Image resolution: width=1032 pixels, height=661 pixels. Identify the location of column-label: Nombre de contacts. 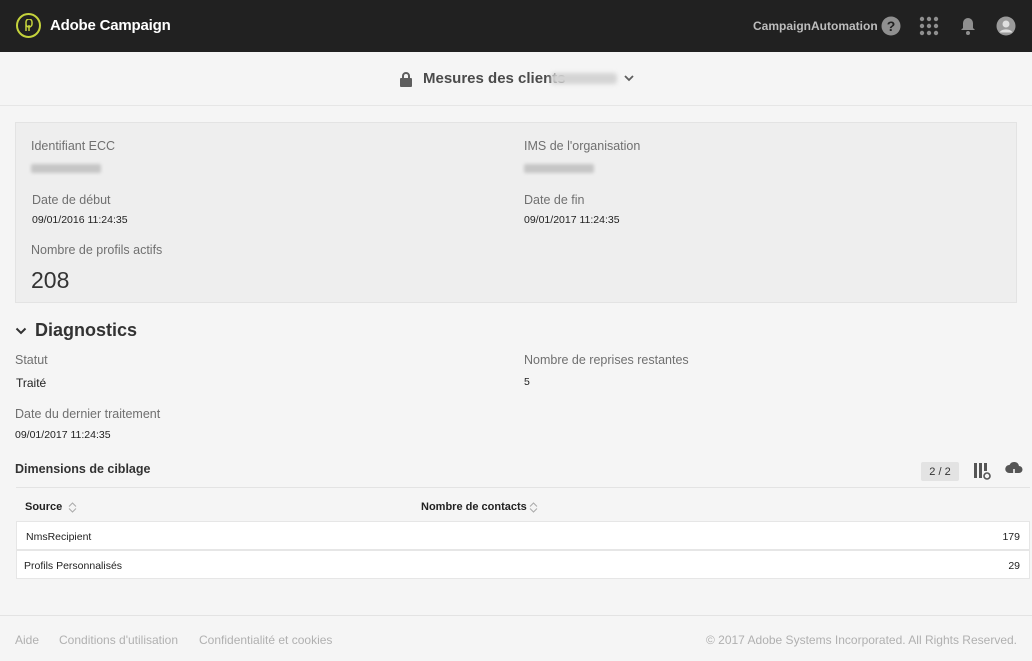
(474, 507).